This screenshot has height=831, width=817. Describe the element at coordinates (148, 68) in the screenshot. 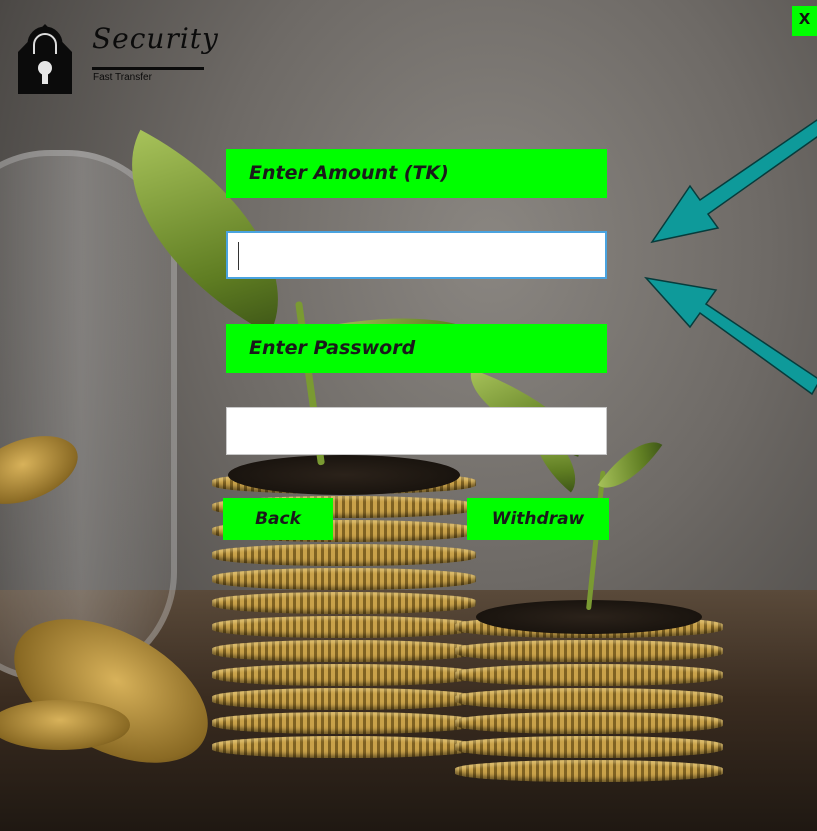

I see `brand-underline` at that location.